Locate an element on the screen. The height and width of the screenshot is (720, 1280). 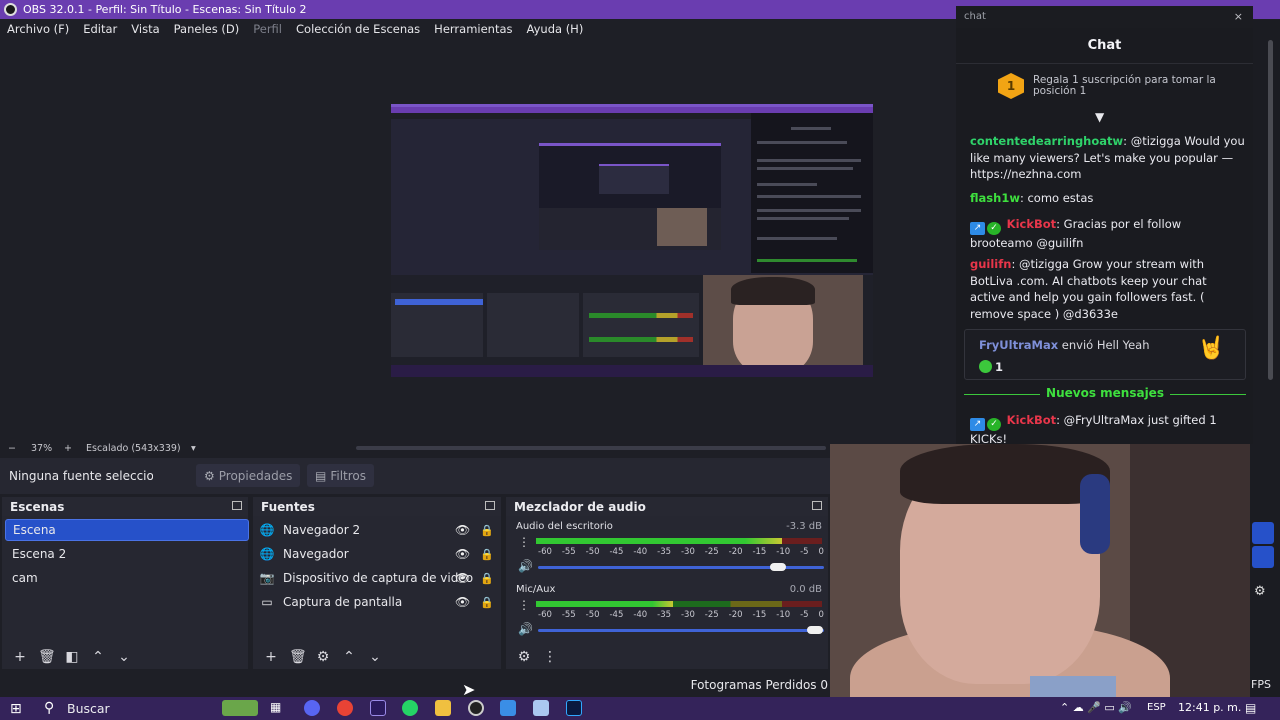
menu-ayuda: Ayuda (H) is located at coordinates (555, 29).